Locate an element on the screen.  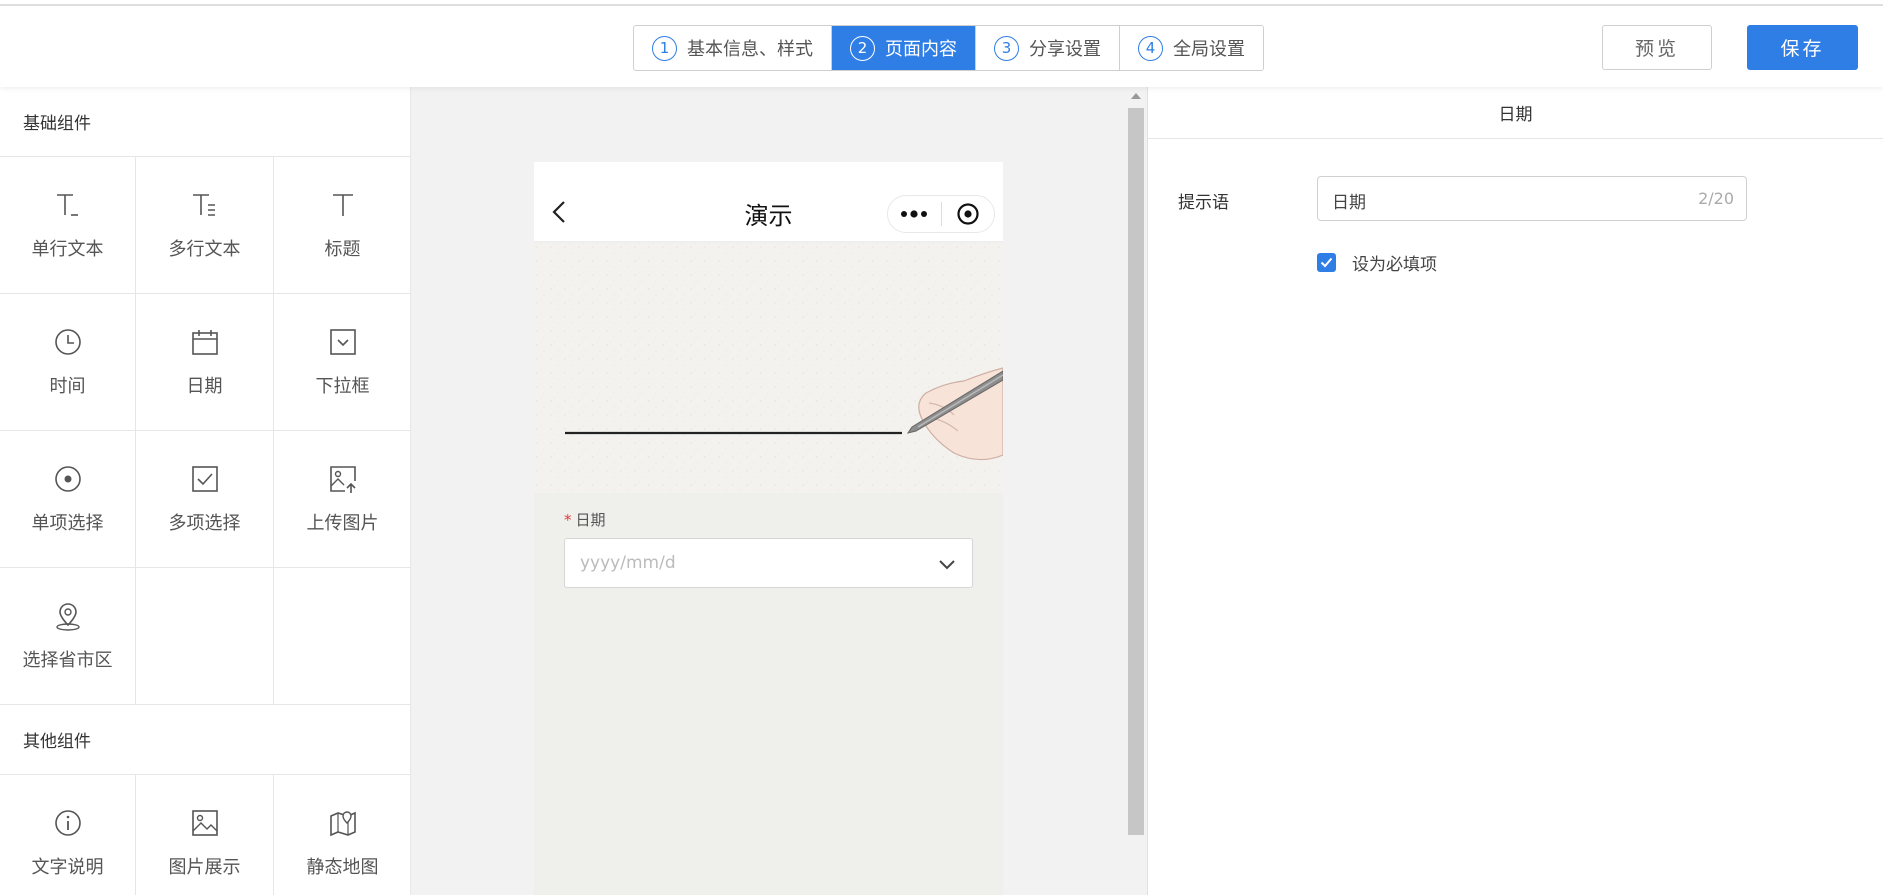
required-checkbox is located at coordinates (1326, 262).